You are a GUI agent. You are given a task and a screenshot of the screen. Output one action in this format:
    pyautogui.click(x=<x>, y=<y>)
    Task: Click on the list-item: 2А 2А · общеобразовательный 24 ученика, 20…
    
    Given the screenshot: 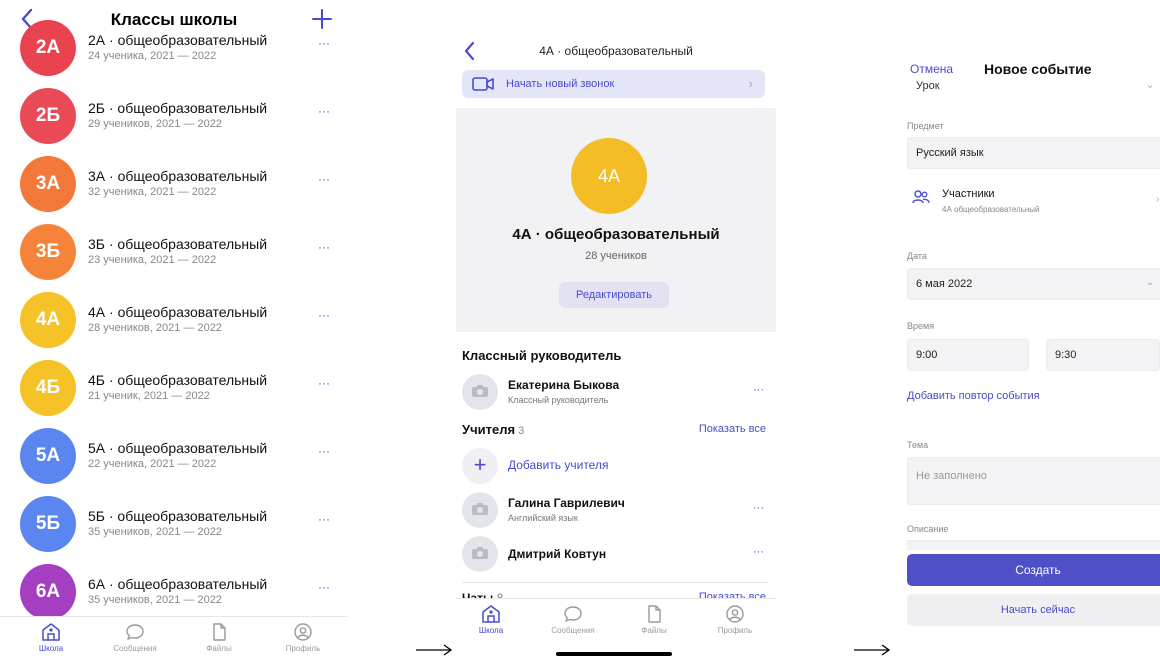 What is the action you would take?
    pyautogui.click(x=174, y=54)
    